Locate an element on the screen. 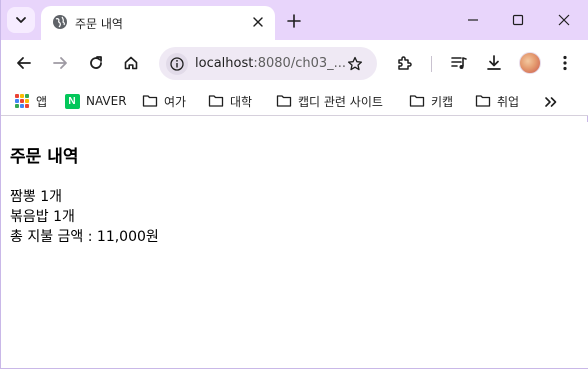  order-item-line: 볶음밥 1개 is located at coordinates (42, 217).